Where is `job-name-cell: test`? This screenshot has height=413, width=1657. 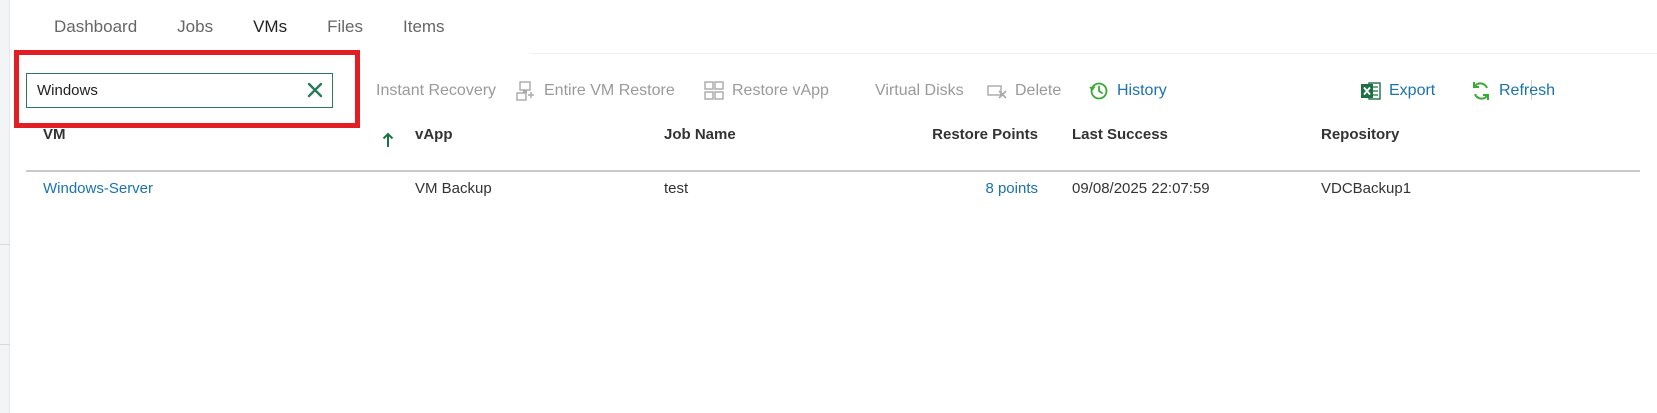 job-name-cell: test is located at coordinates (676, 188).